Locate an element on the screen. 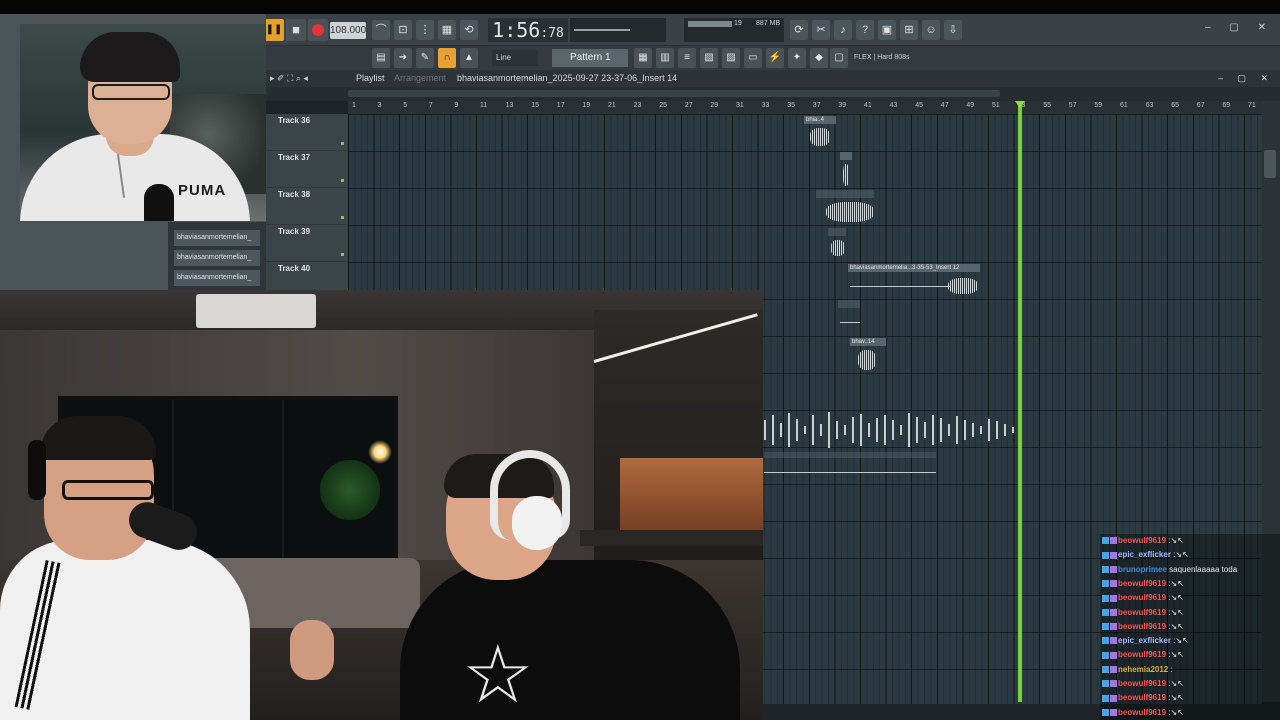  ruler-number: 9 is located at coordinates (456, 105).